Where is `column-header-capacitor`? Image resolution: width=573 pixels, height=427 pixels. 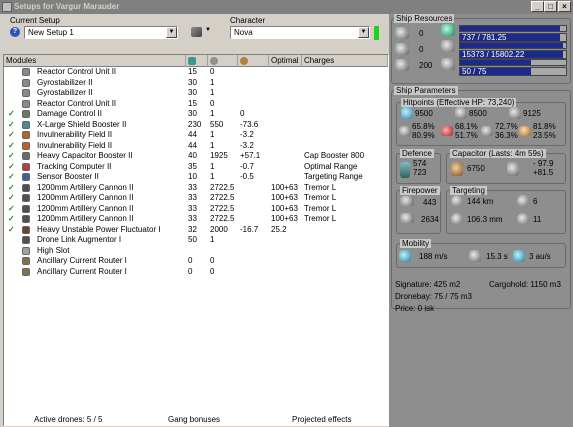
column-header-capacitor is located at coordinates (253, 61).